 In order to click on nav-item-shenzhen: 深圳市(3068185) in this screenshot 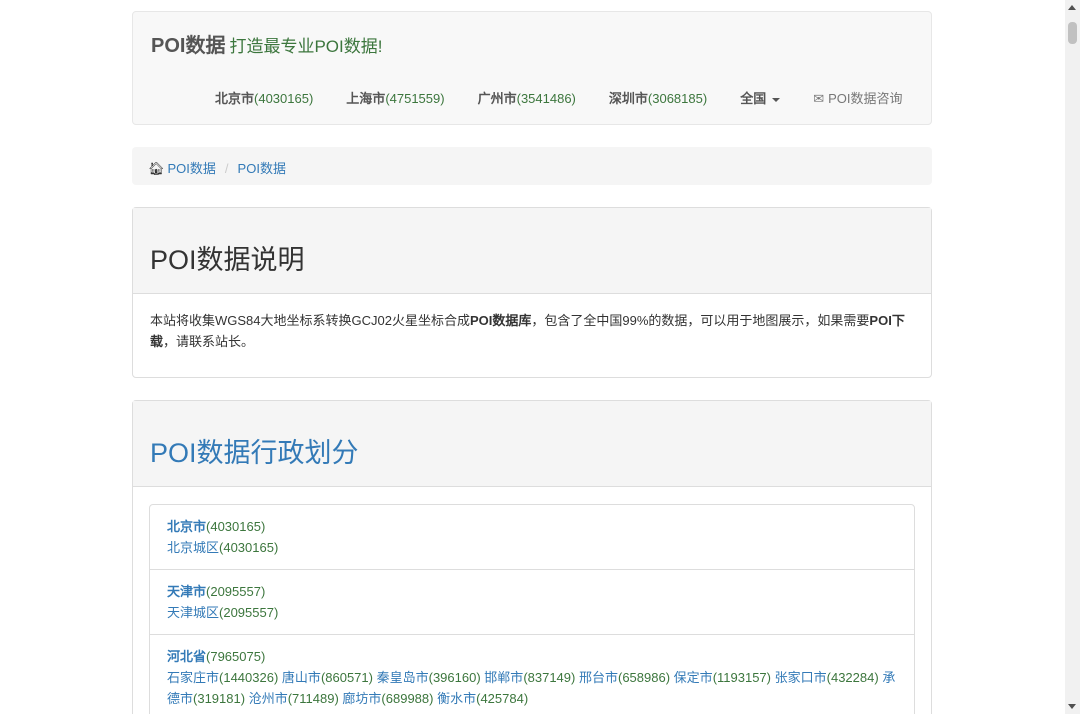, I will do `click(658, 97)`.